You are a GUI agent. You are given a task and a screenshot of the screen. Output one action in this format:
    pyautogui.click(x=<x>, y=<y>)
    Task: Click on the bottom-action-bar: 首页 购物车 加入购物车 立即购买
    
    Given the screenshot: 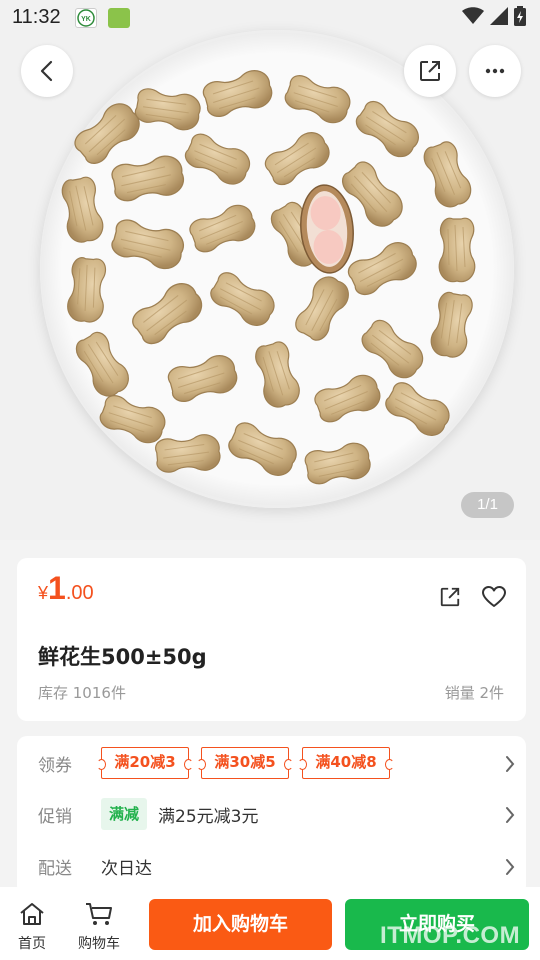 What is the action you would take?
    pyautogui.click(x=270, y=923)
    